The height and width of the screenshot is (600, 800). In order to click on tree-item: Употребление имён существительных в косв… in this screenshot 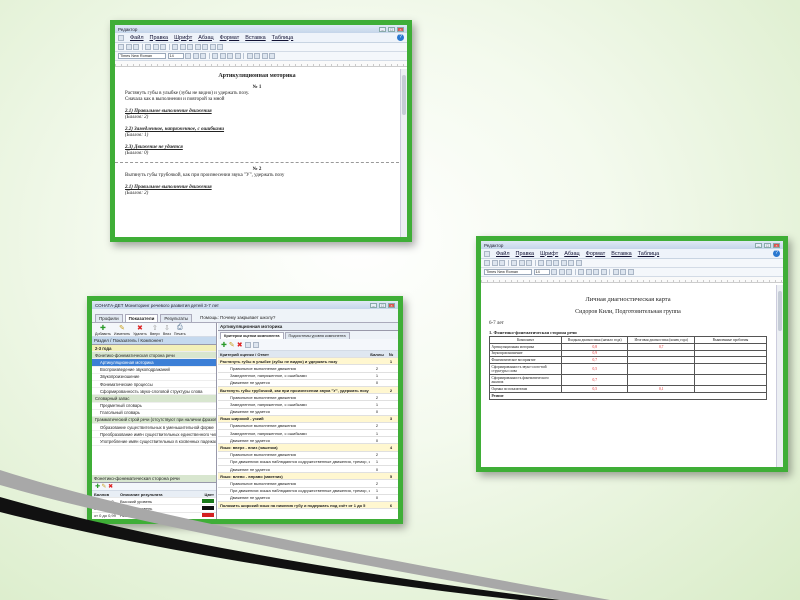, I will do `click(154, 442)`.